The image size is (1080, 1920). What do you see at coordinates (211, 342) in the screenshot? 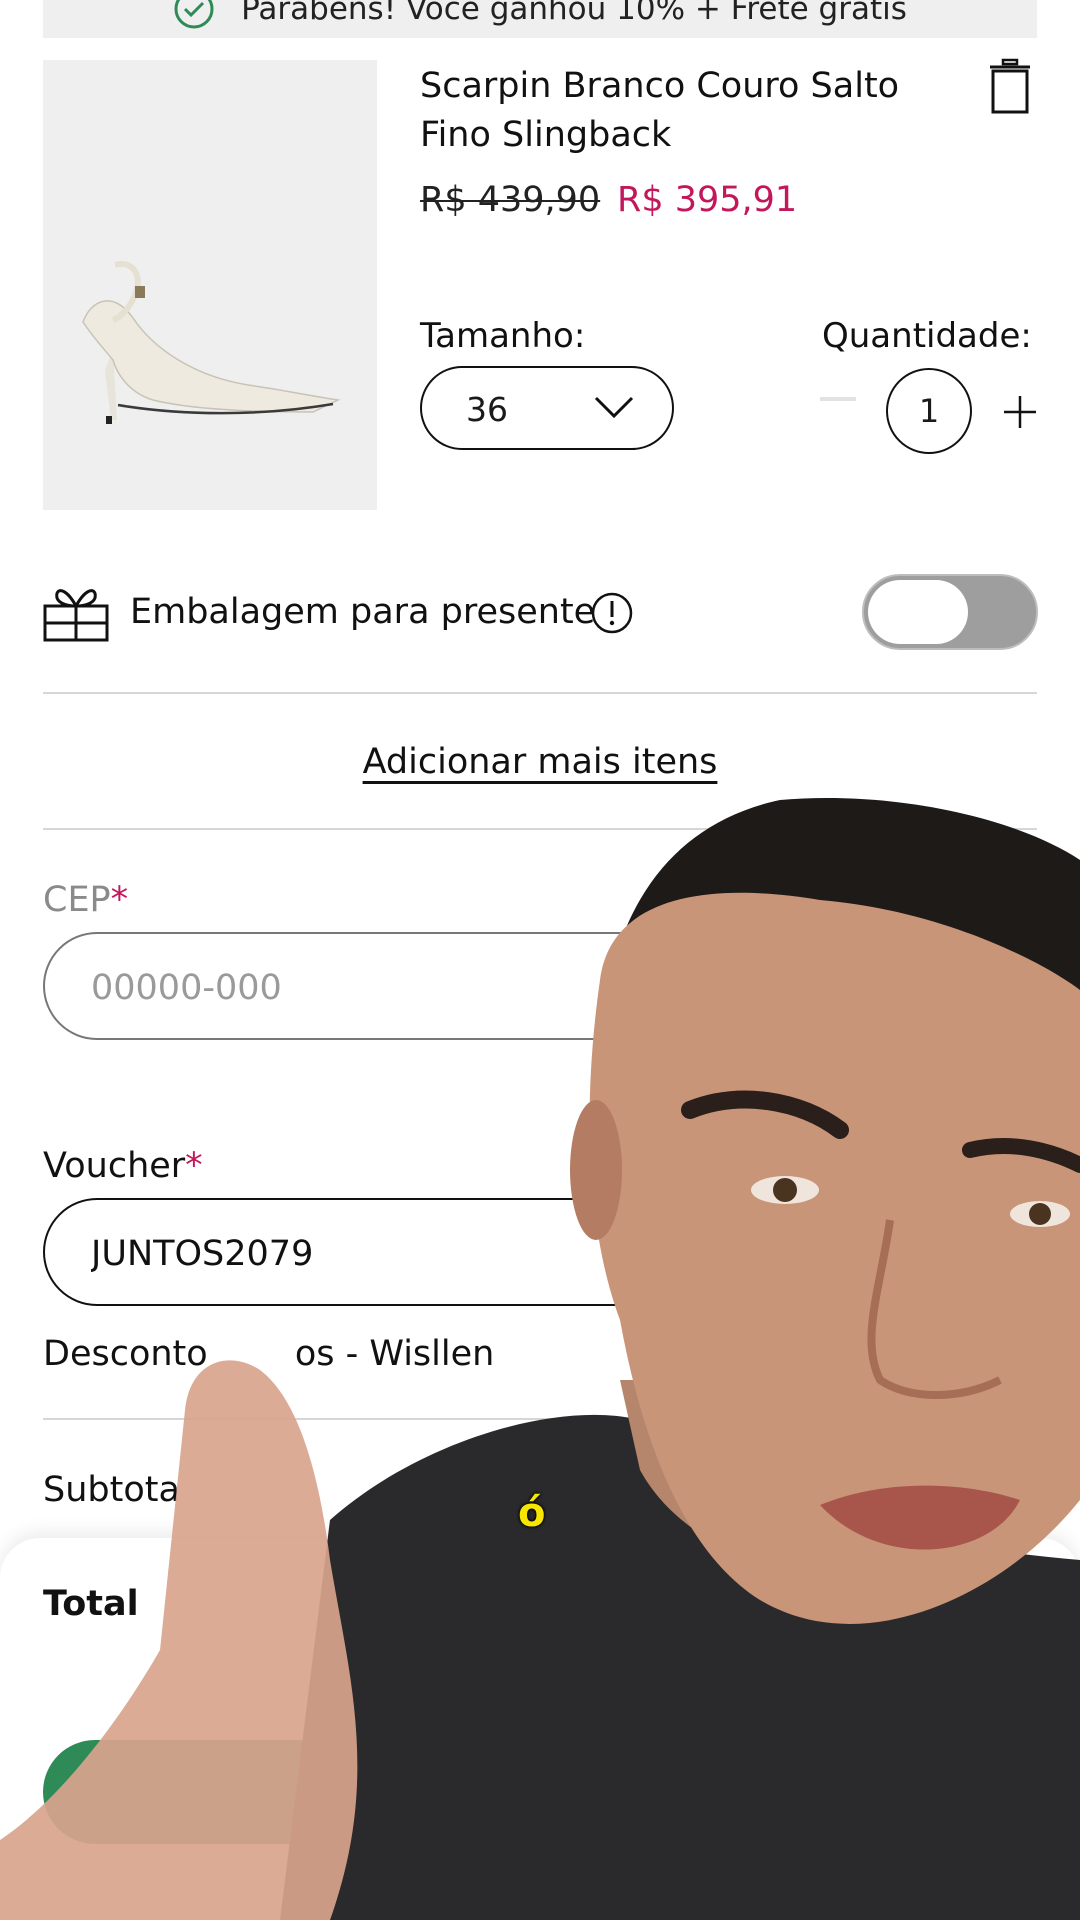
I see `shoe-image` at bounding box center [211, 342].